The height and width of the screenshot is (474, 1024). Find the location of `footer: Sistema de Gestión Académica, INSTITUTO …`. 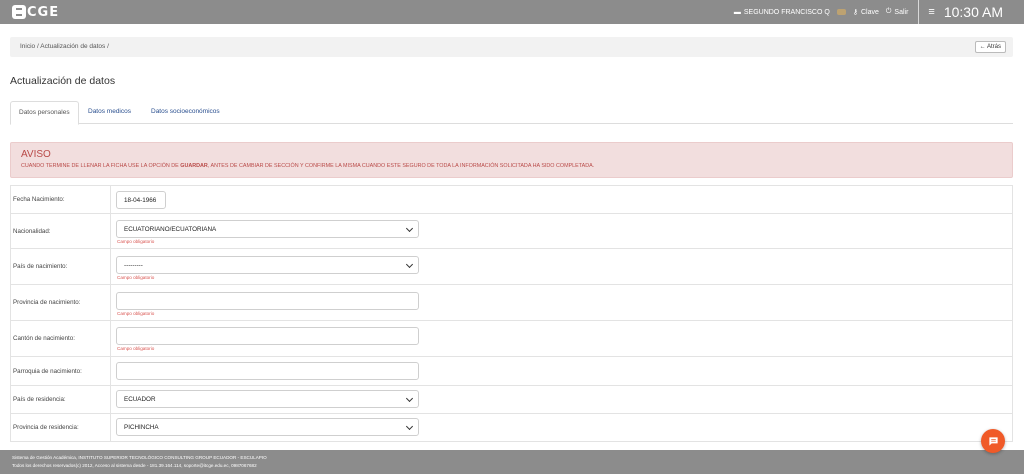

footer: Sistema de Gestión Académica, INSTITUTO … is located at coordinates (512, 462).